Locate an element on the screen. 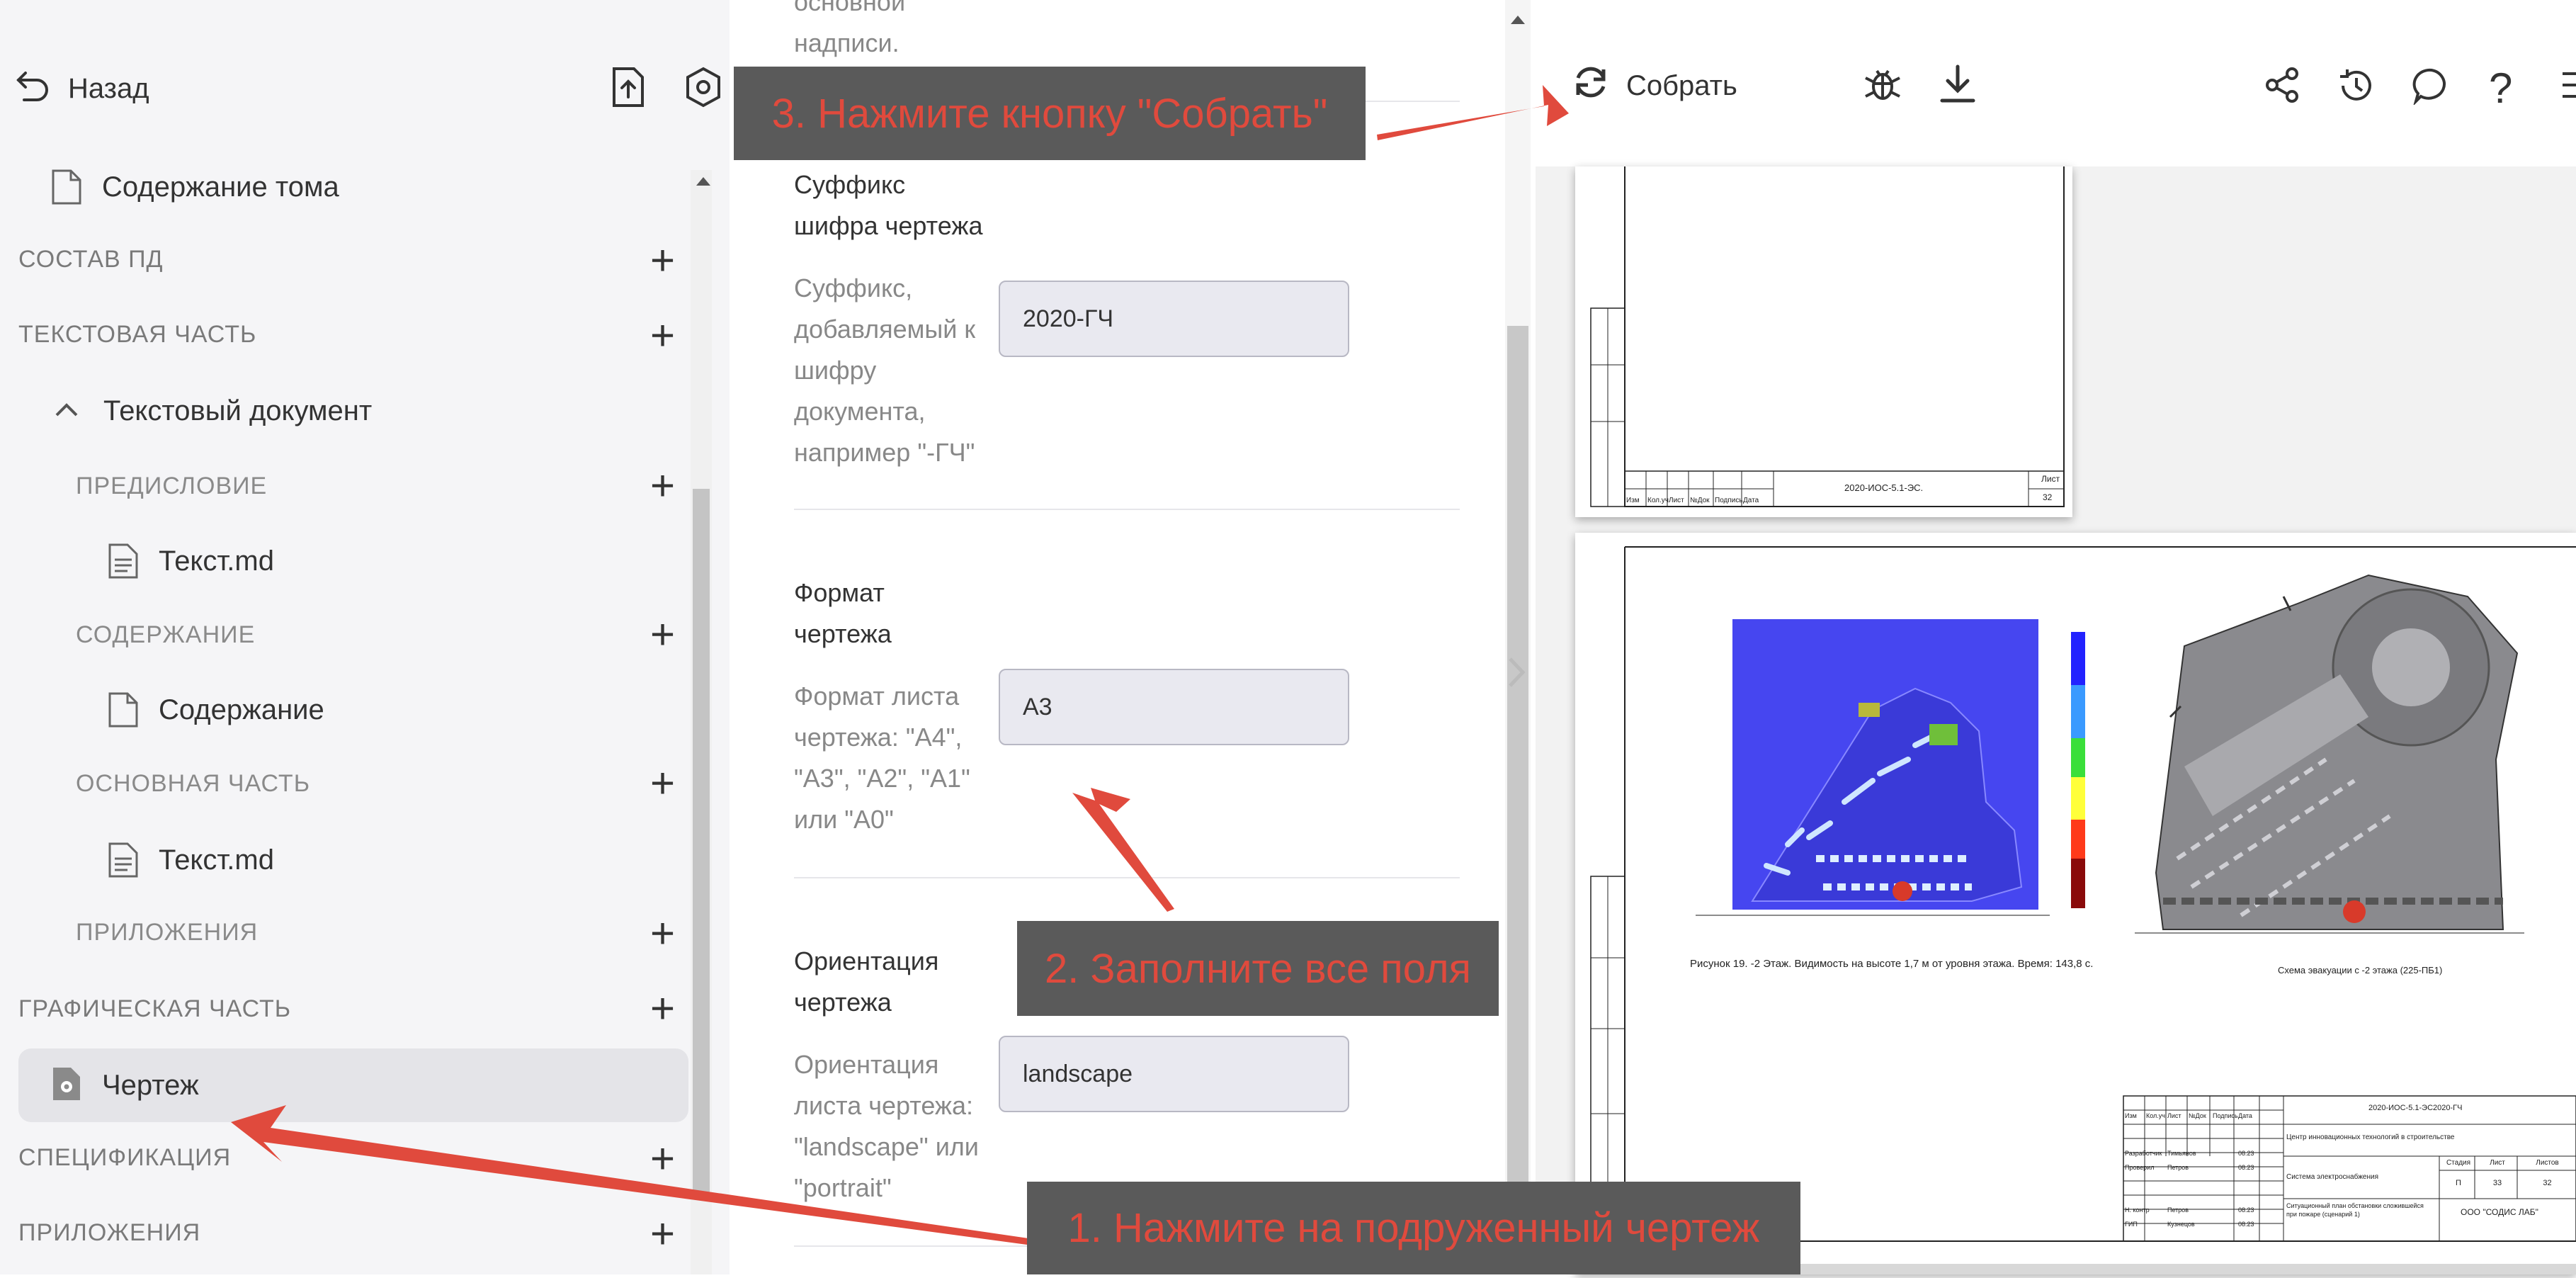 This screenshot has height=1278, width=2576. callout-step-1: 1. Нажмите на подруженный чертеж is located at coordinates (1413, 1228).